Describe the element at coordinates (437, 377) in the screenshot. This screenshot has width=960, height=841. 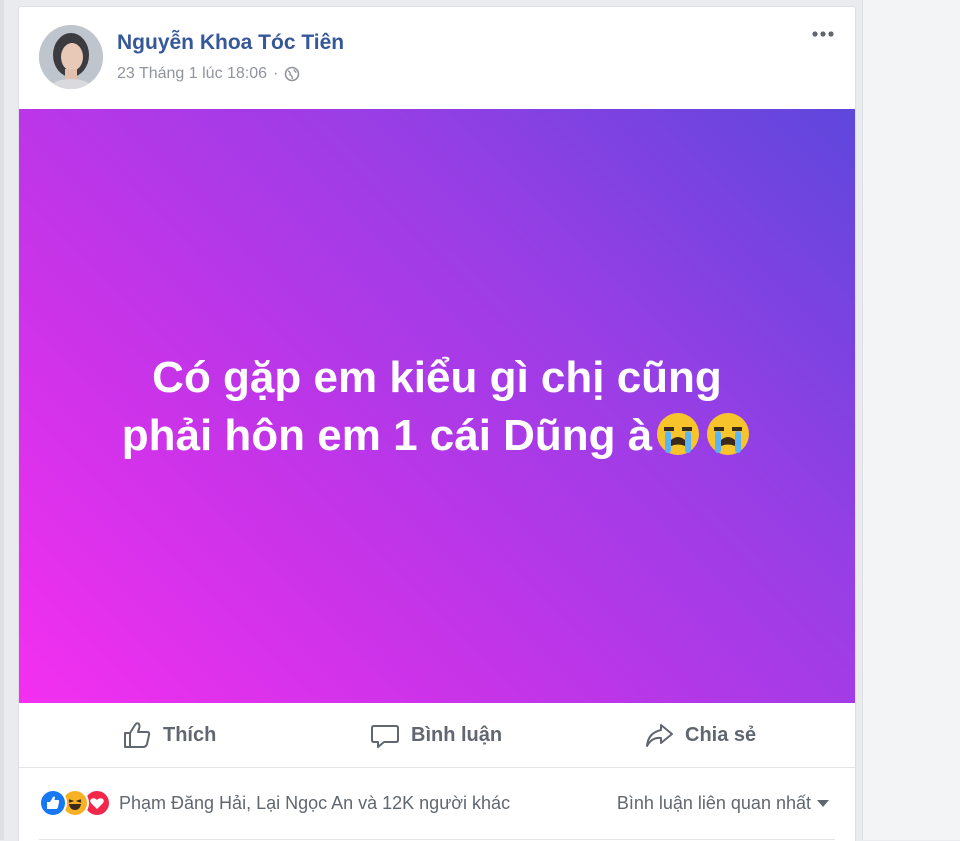
I see `post-text-line-1: Có gặp em kiểu gì chị cũng` at that location.